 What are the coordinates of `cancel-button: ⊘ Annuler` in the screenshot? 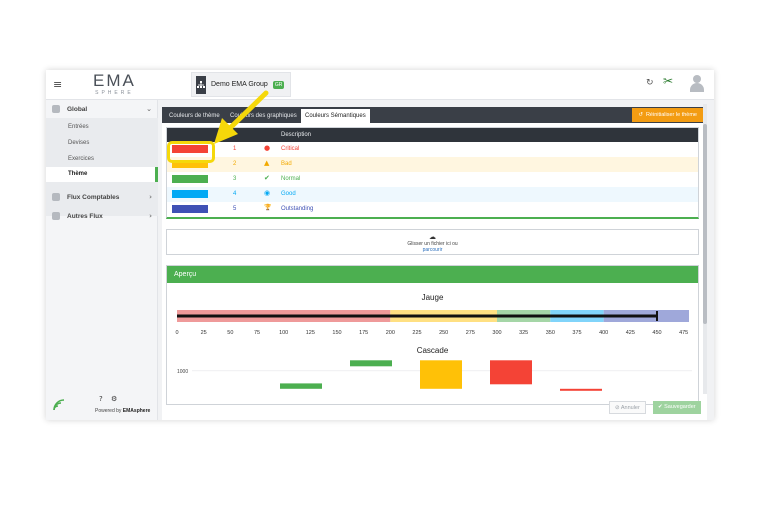 It's located at (627, 407).